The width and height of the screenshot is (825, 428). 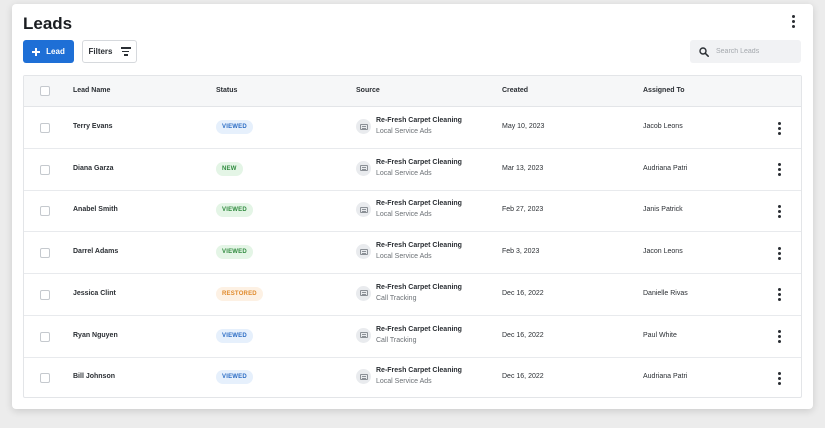 I want to click on page-title: Leads, so click(x=48, y=23).